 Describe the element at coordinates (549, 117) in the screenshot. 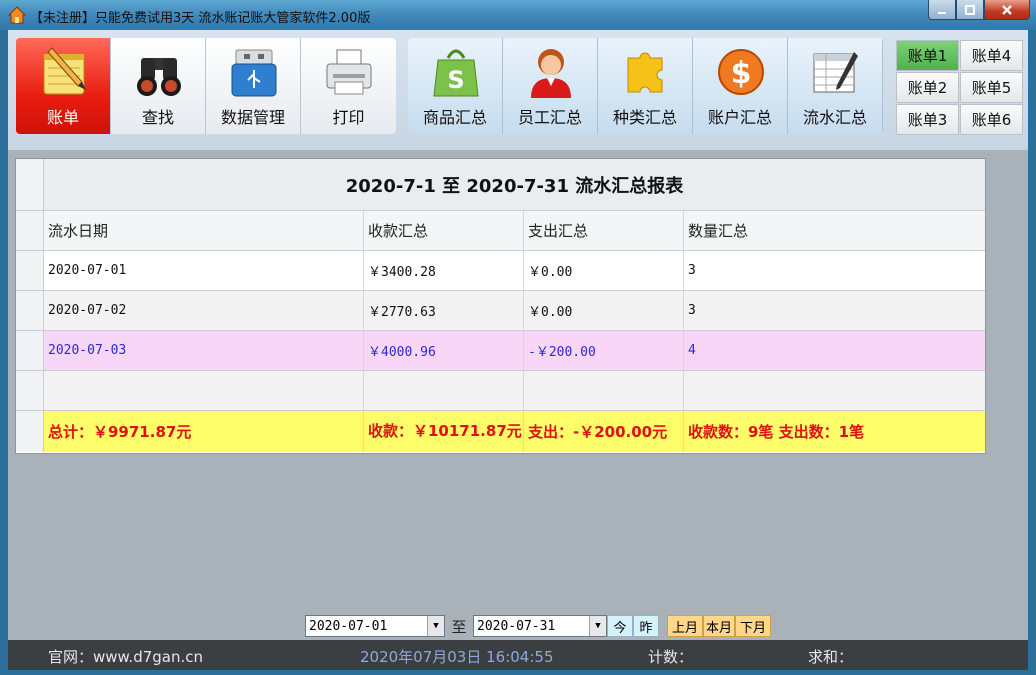

I see `staff-summary-label: 员工汇总` at that location.